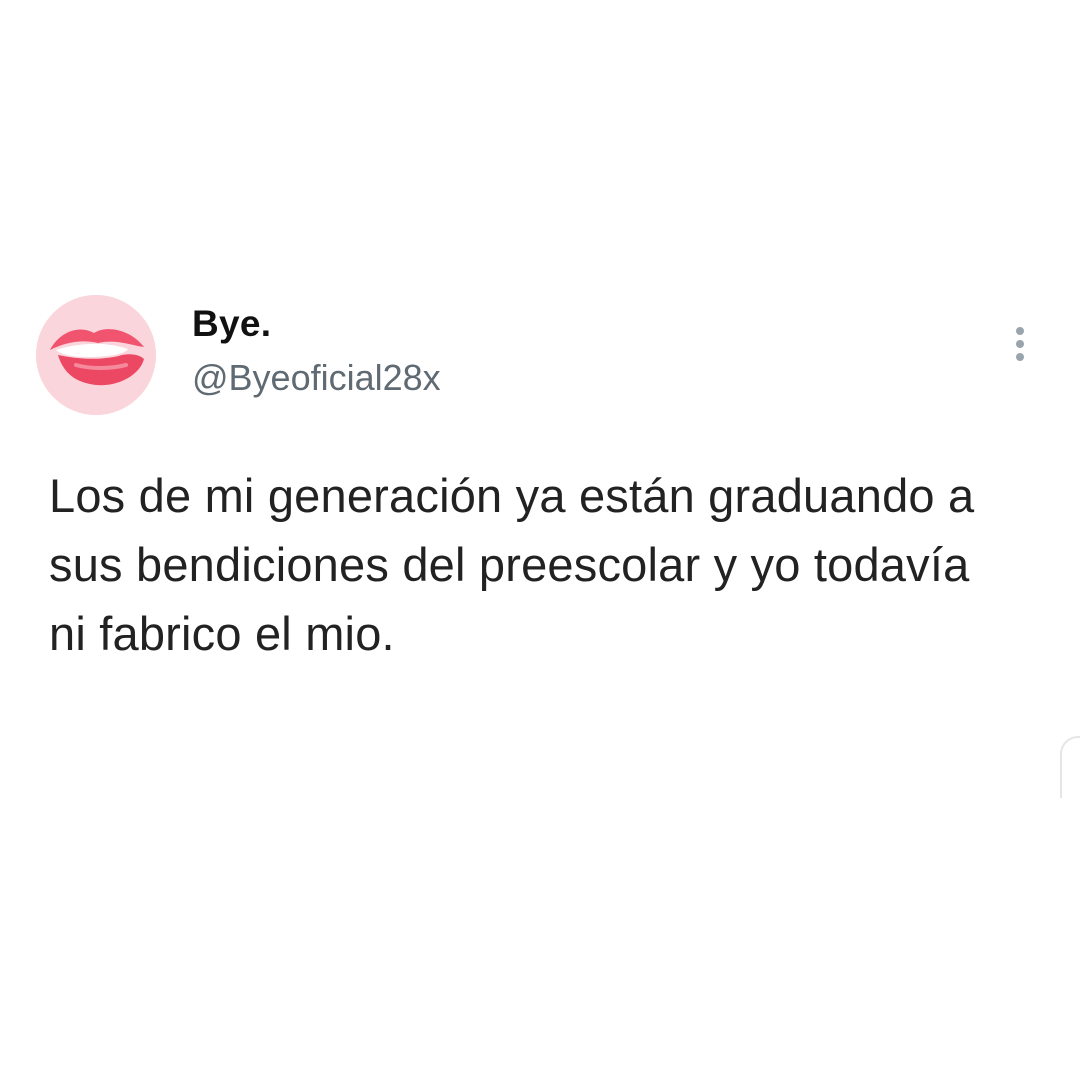  Describe the element at coordinates (231, 324) in the screenshot. I see `author-display-name: Bye.` at that location.